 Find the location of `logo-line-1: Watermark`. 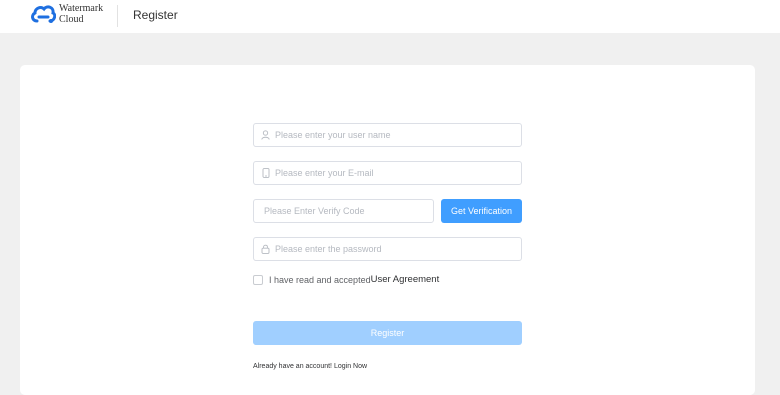

logo-line-1: Watermark is located at coordinates (81, 8).